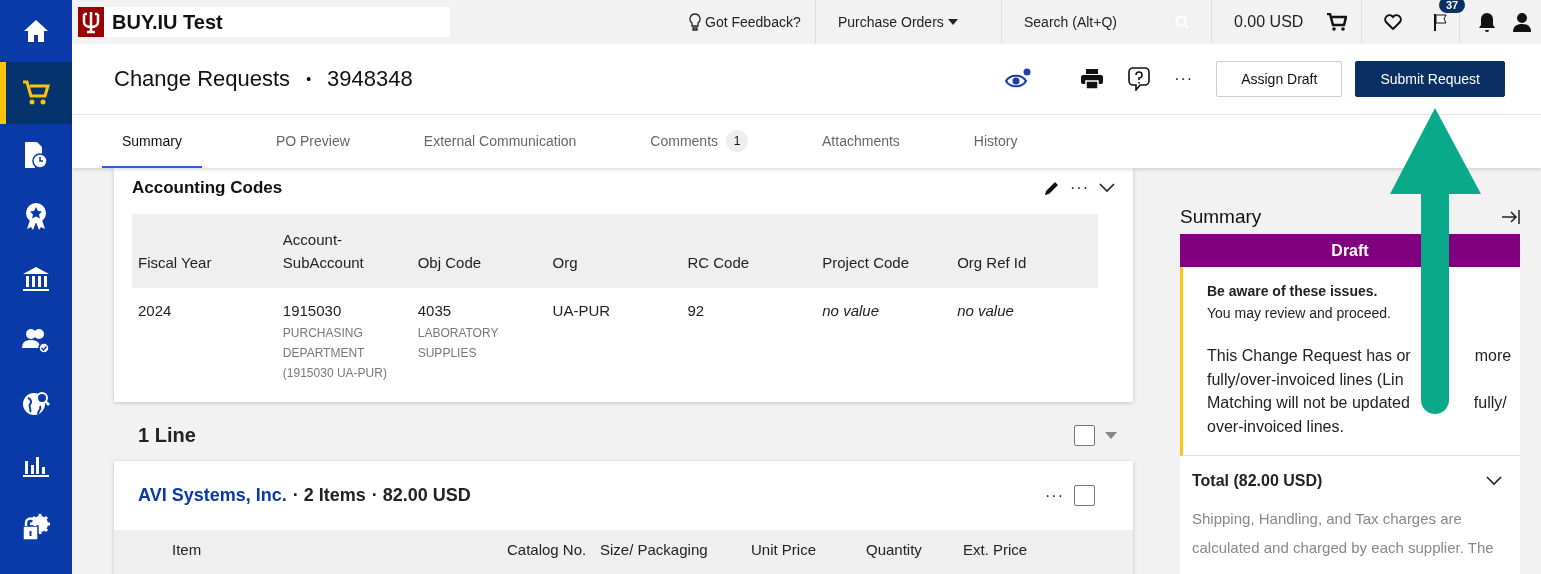 The height and width of the screenshot is (574, 1541). Describe the element at coordinates (312, 310) in the screenshot. I see `table-cell-text: 1915030` at that location.